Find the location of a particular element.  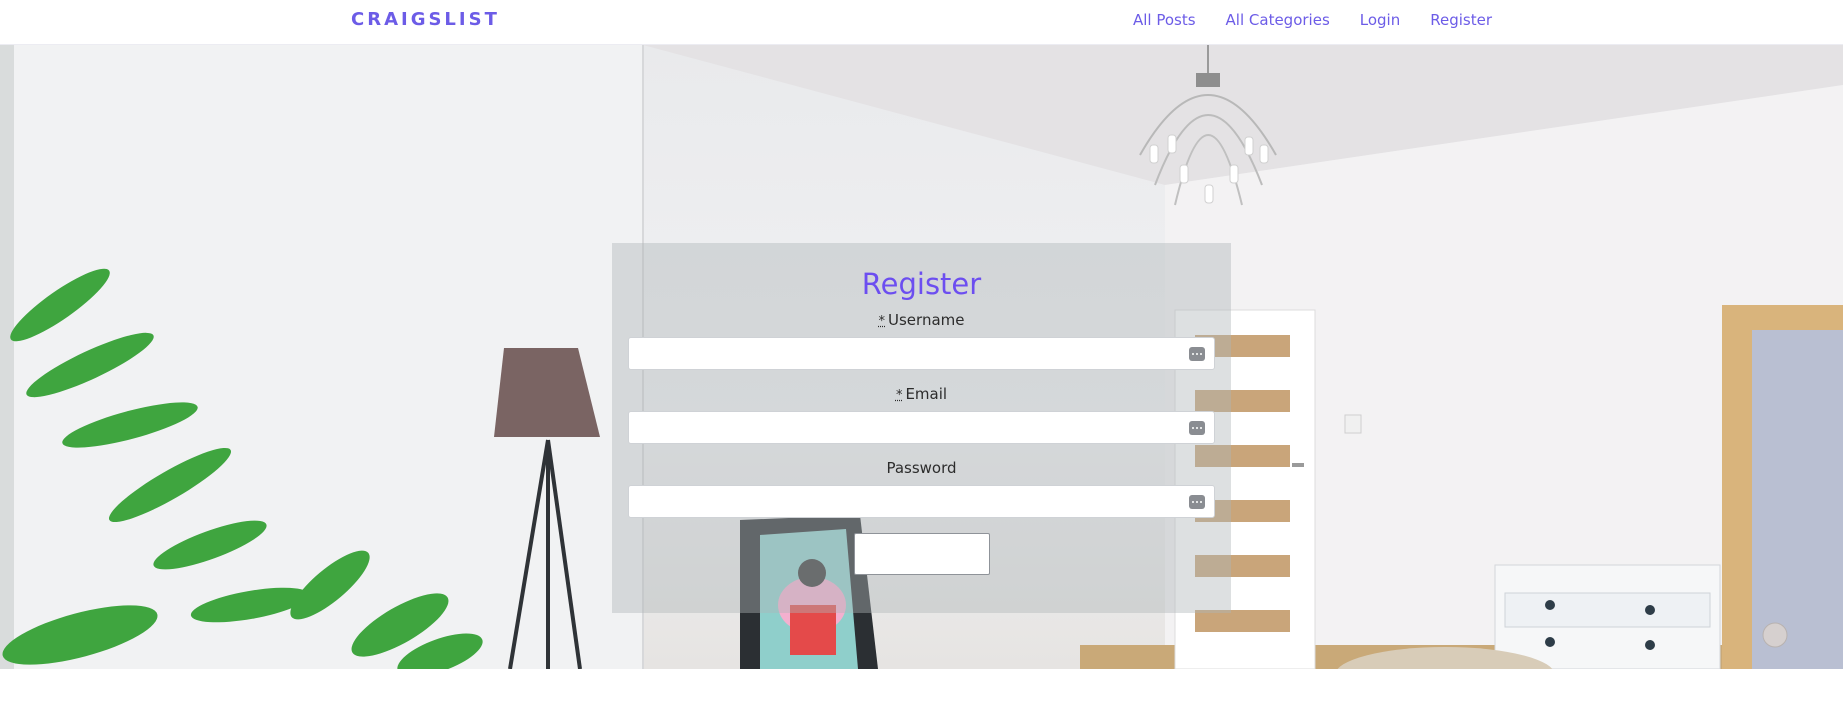

nav-link-all-posts: All Posts is located at coordinates (1164, 20).